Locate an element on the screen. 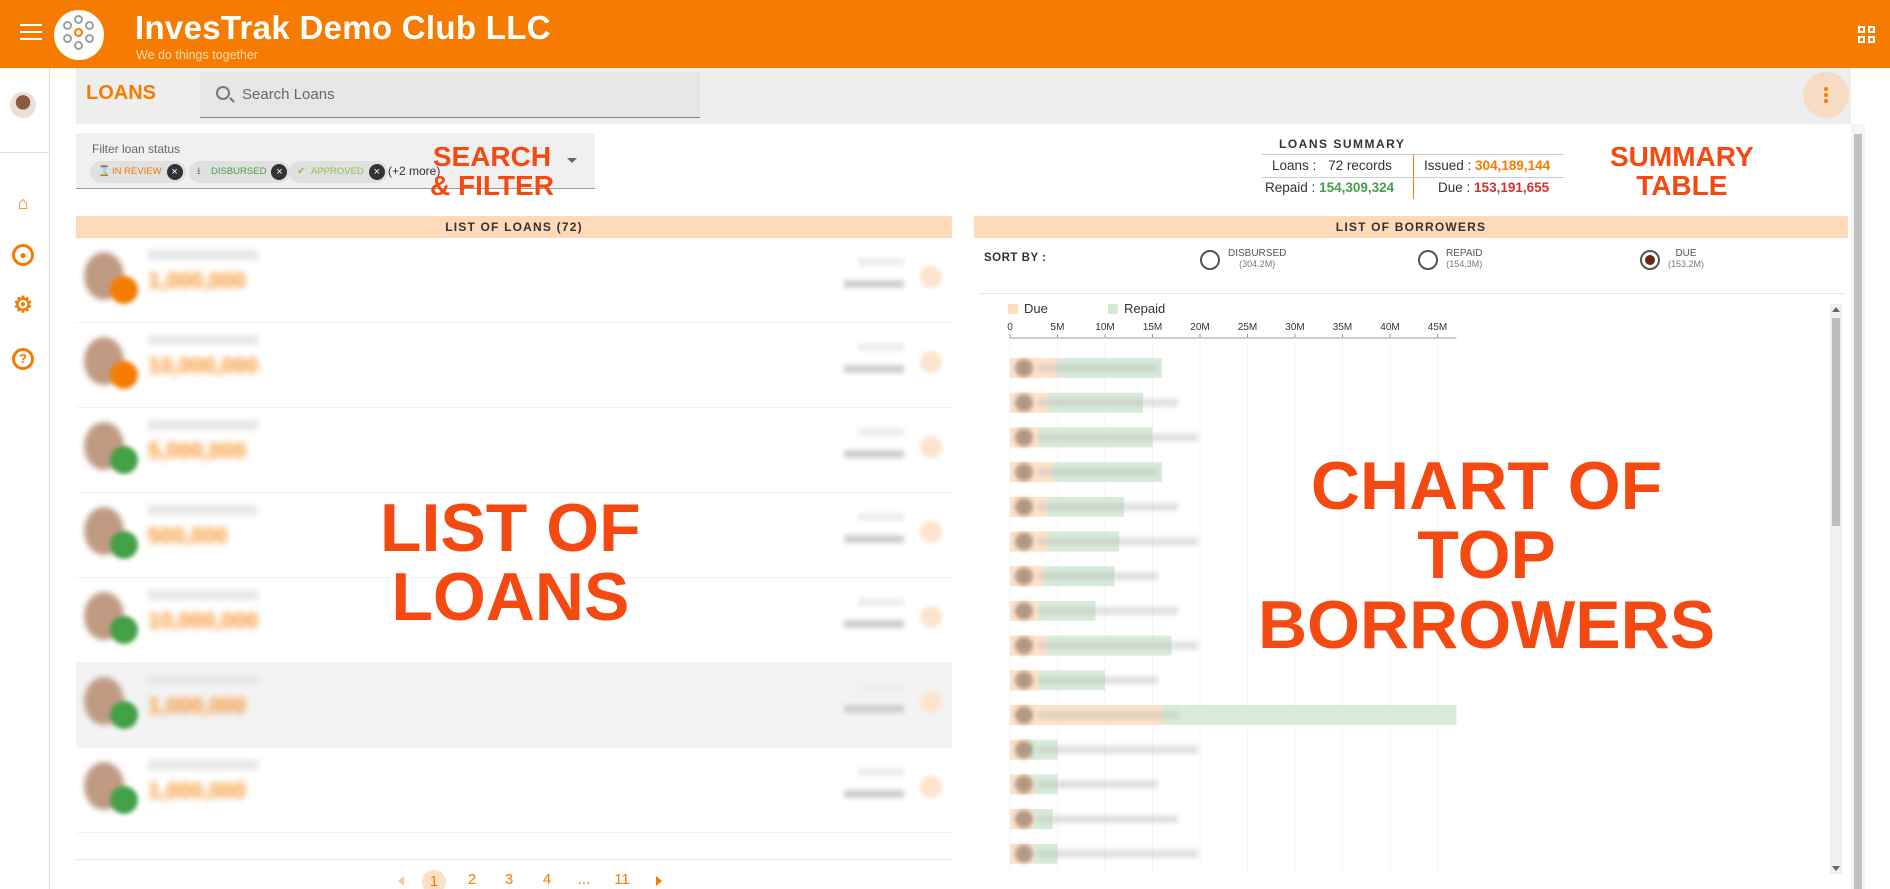 The width and height of the screenshot is (1890, 889). next-page-icon is located at coordinates (659, 881).